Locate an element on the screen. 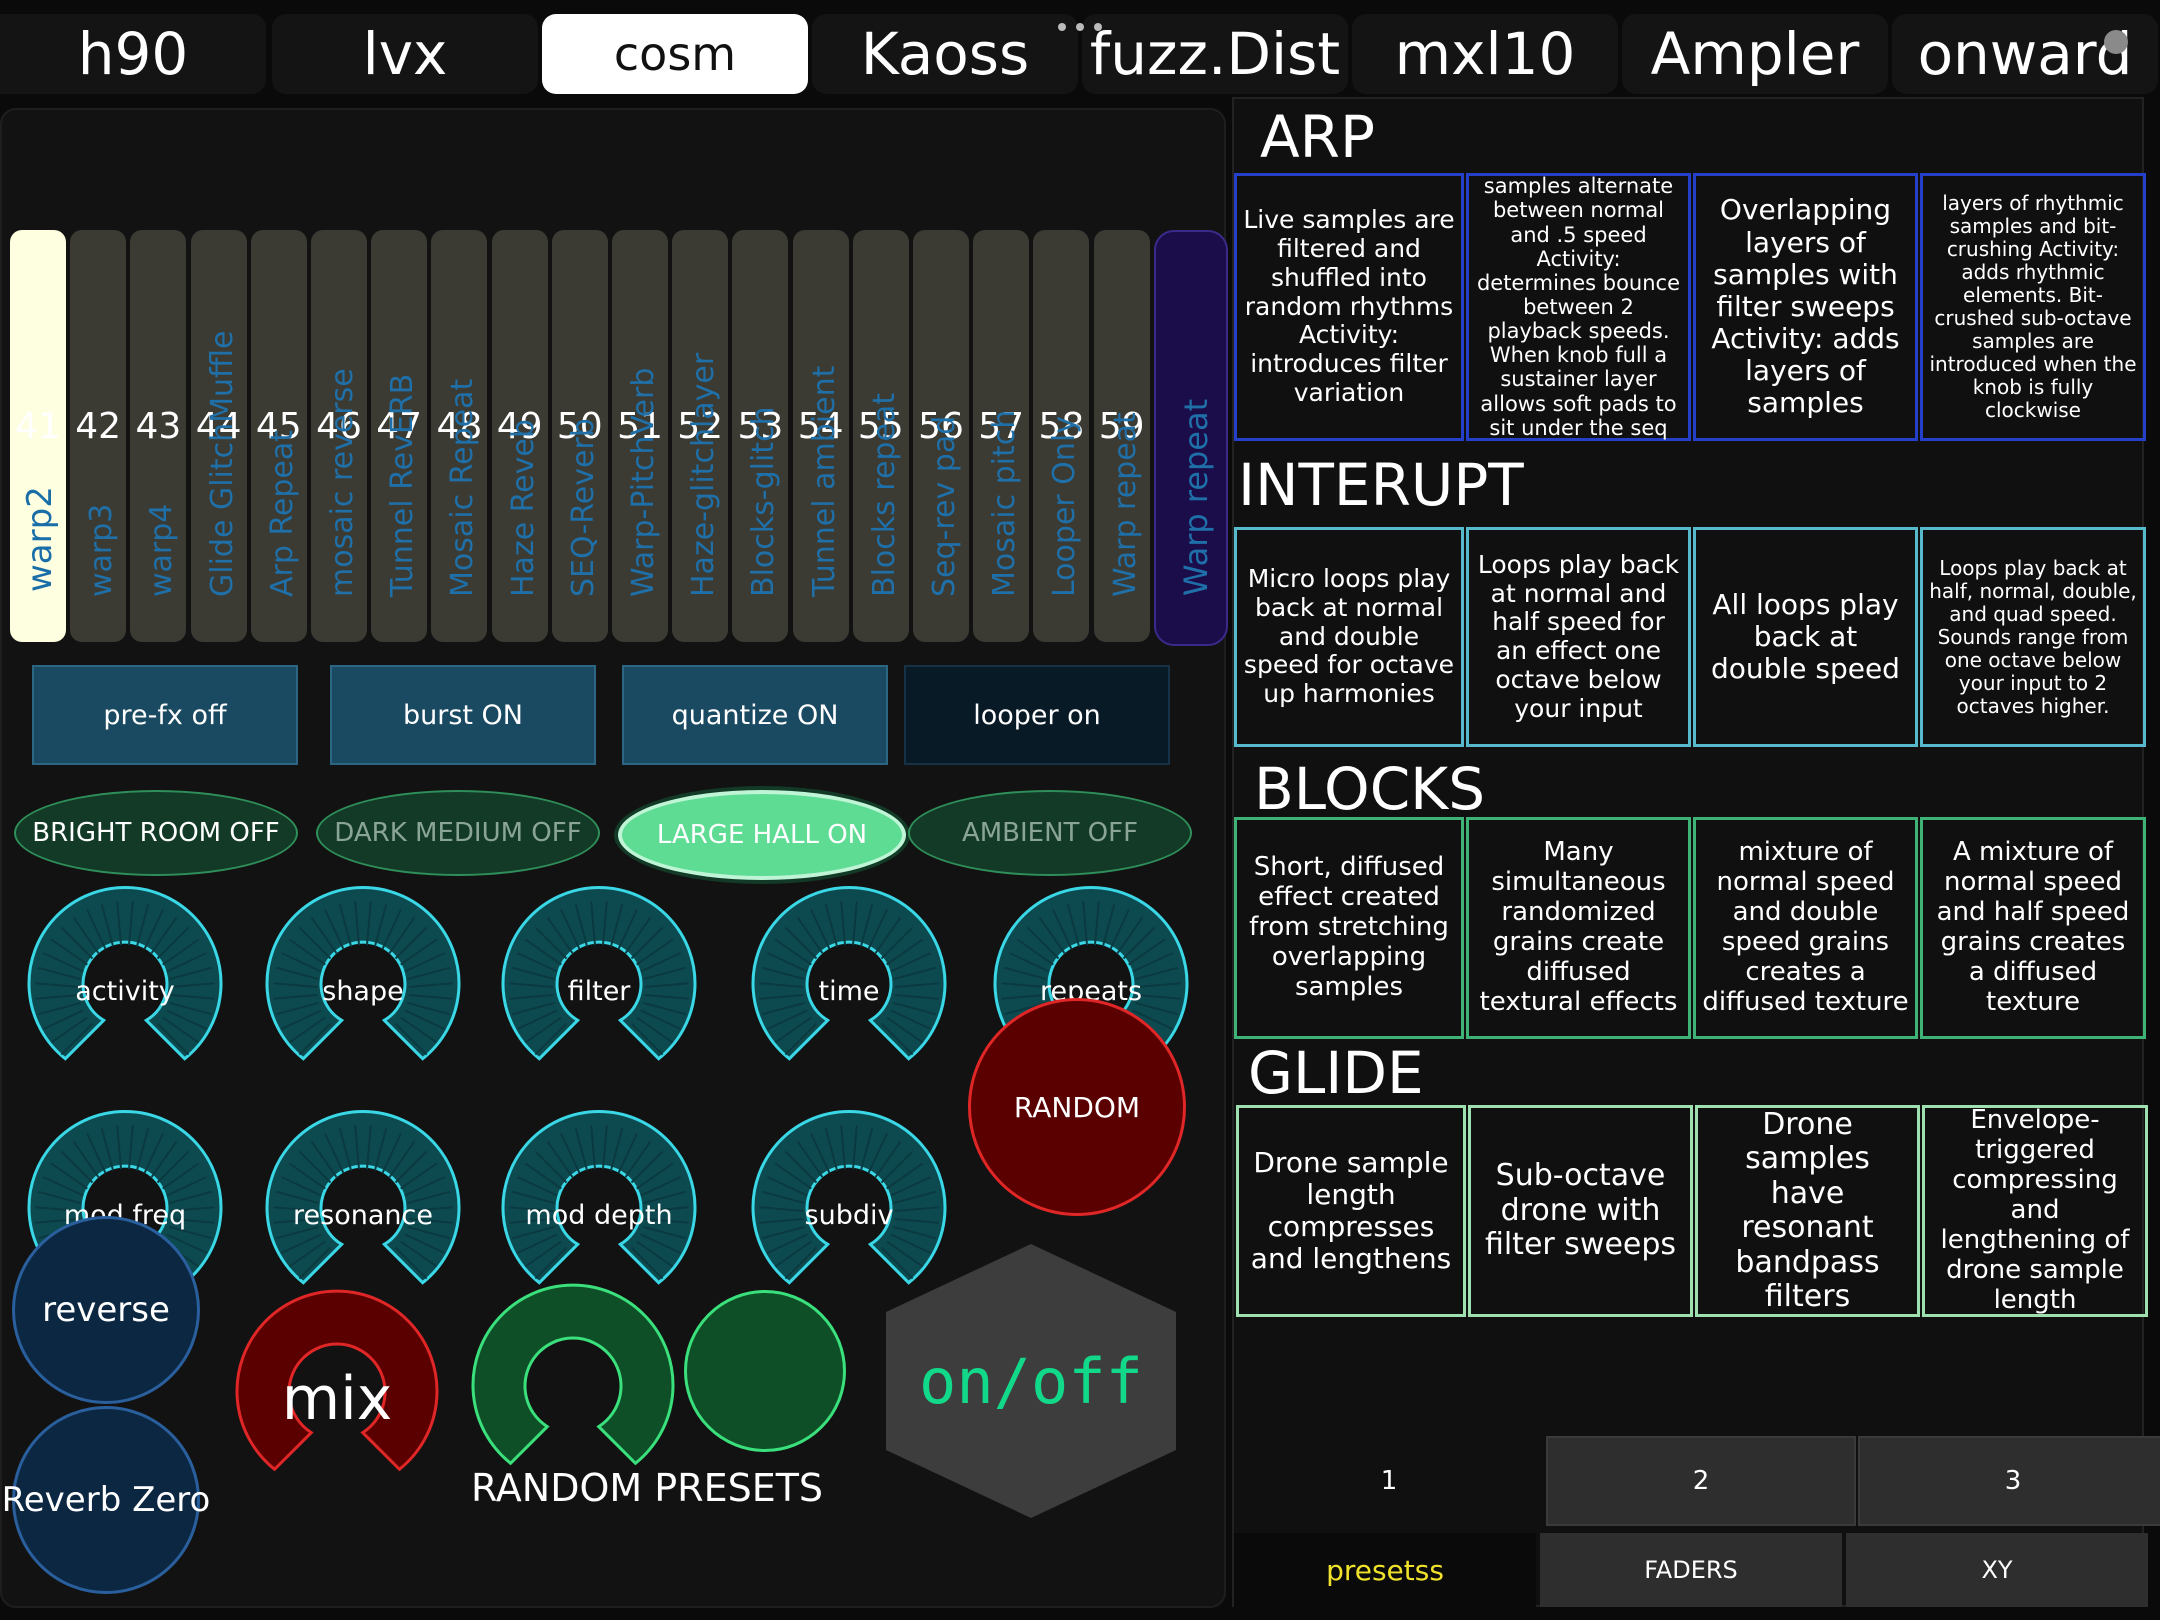 The width and height of the screenshot is (2160, 1620). interupt-mode-description: All loops play back at double speed is located at coordinates (1805, 636).